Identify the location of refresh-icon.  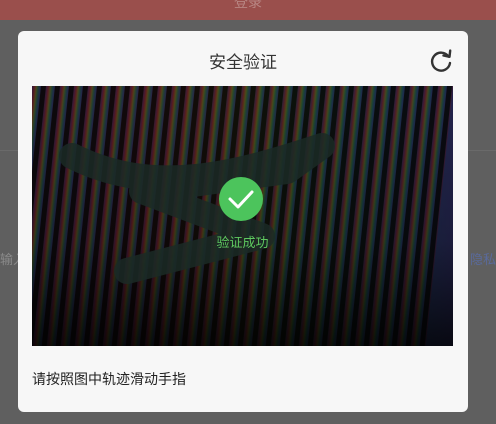
(441, 60).